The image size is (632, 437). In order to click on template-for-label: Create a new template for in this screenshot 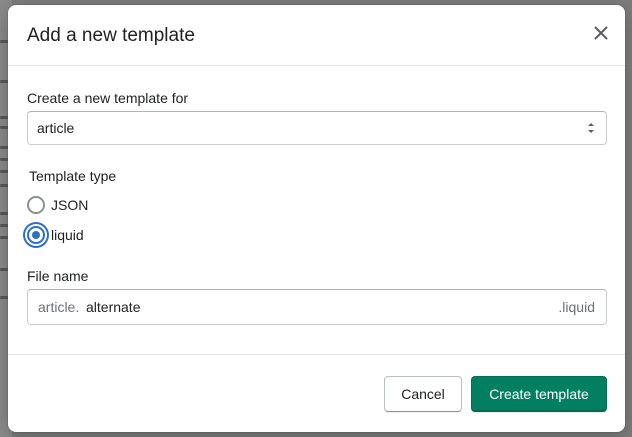, I will do `click(108, 98)`.